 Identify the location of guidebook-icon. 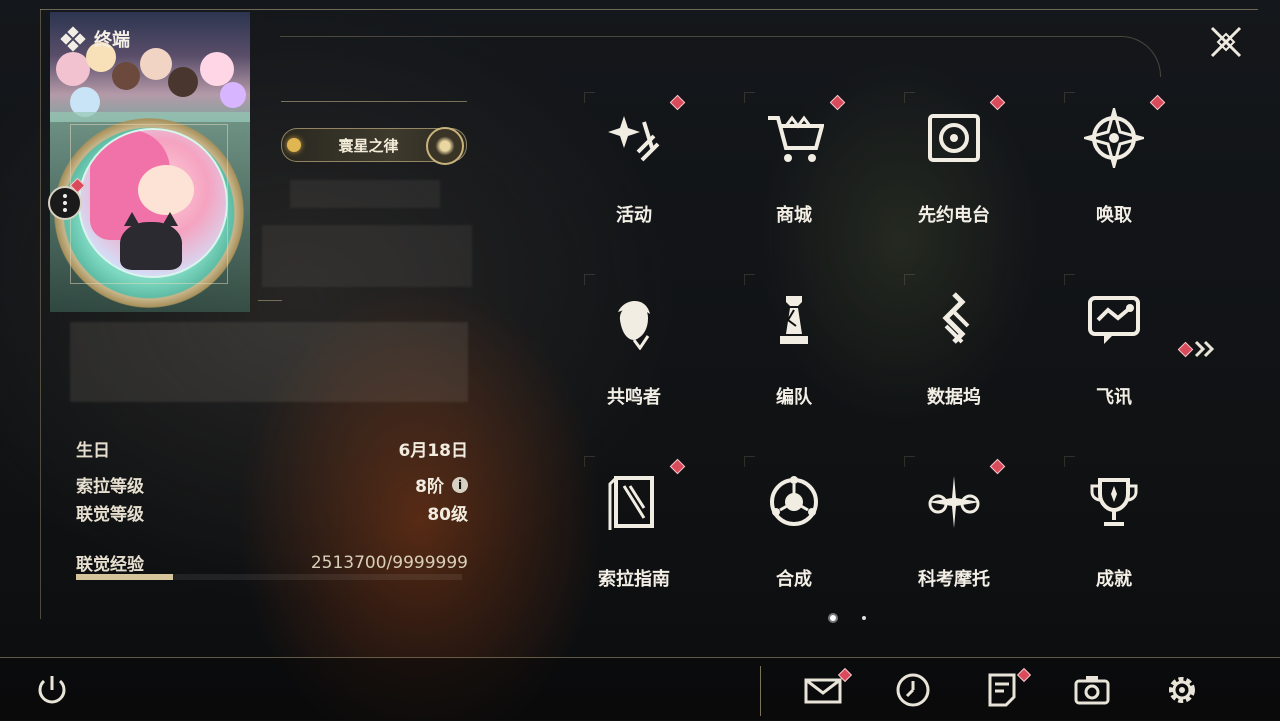
(634, 502).